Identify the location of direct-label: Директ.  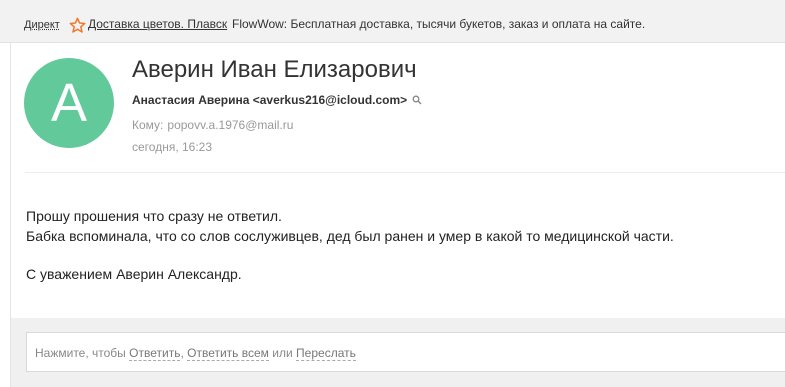
(42, 25).